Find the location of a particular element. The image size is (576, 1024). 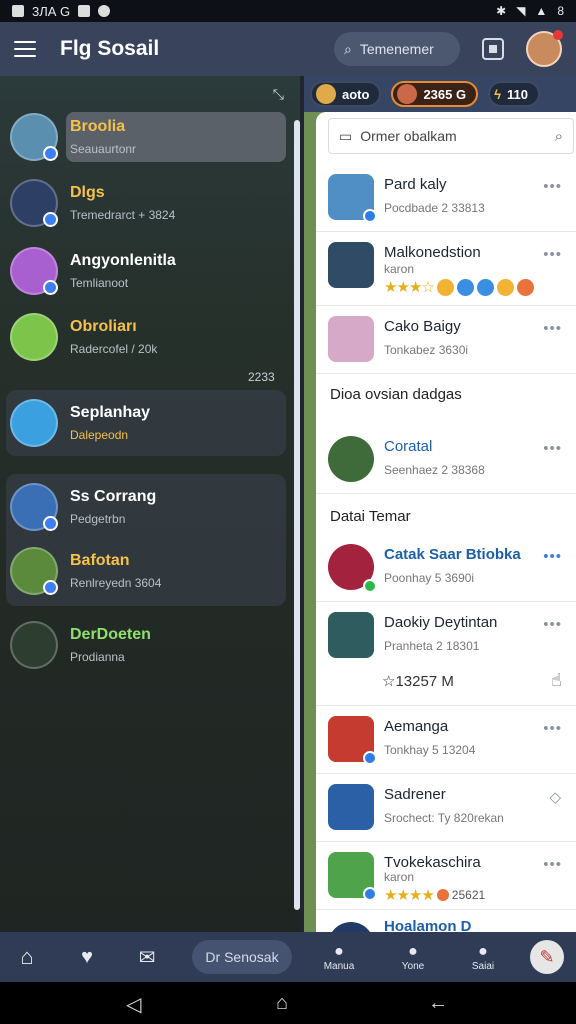

chip-label: 2365 G is located at coordinates (445, 94).